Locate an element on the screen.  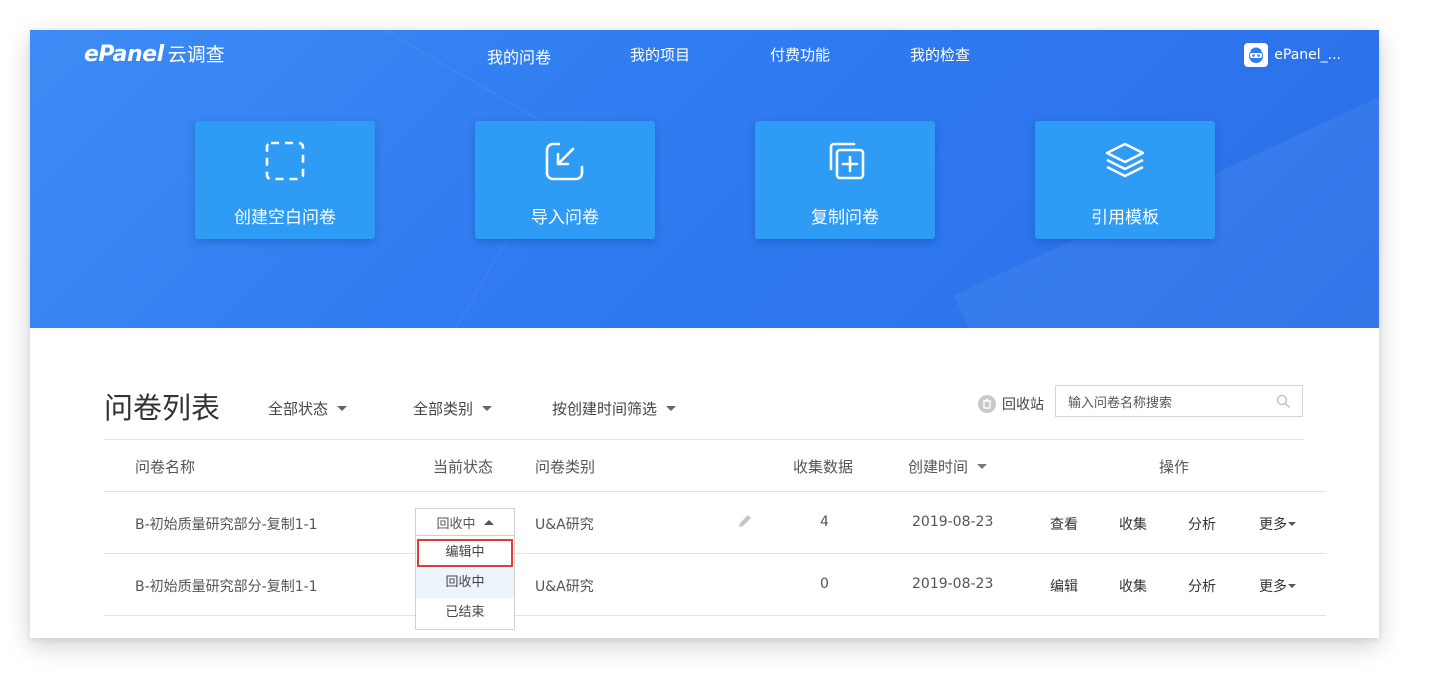
col-header-label: 创建时间 is located at coordinates (938, 467).